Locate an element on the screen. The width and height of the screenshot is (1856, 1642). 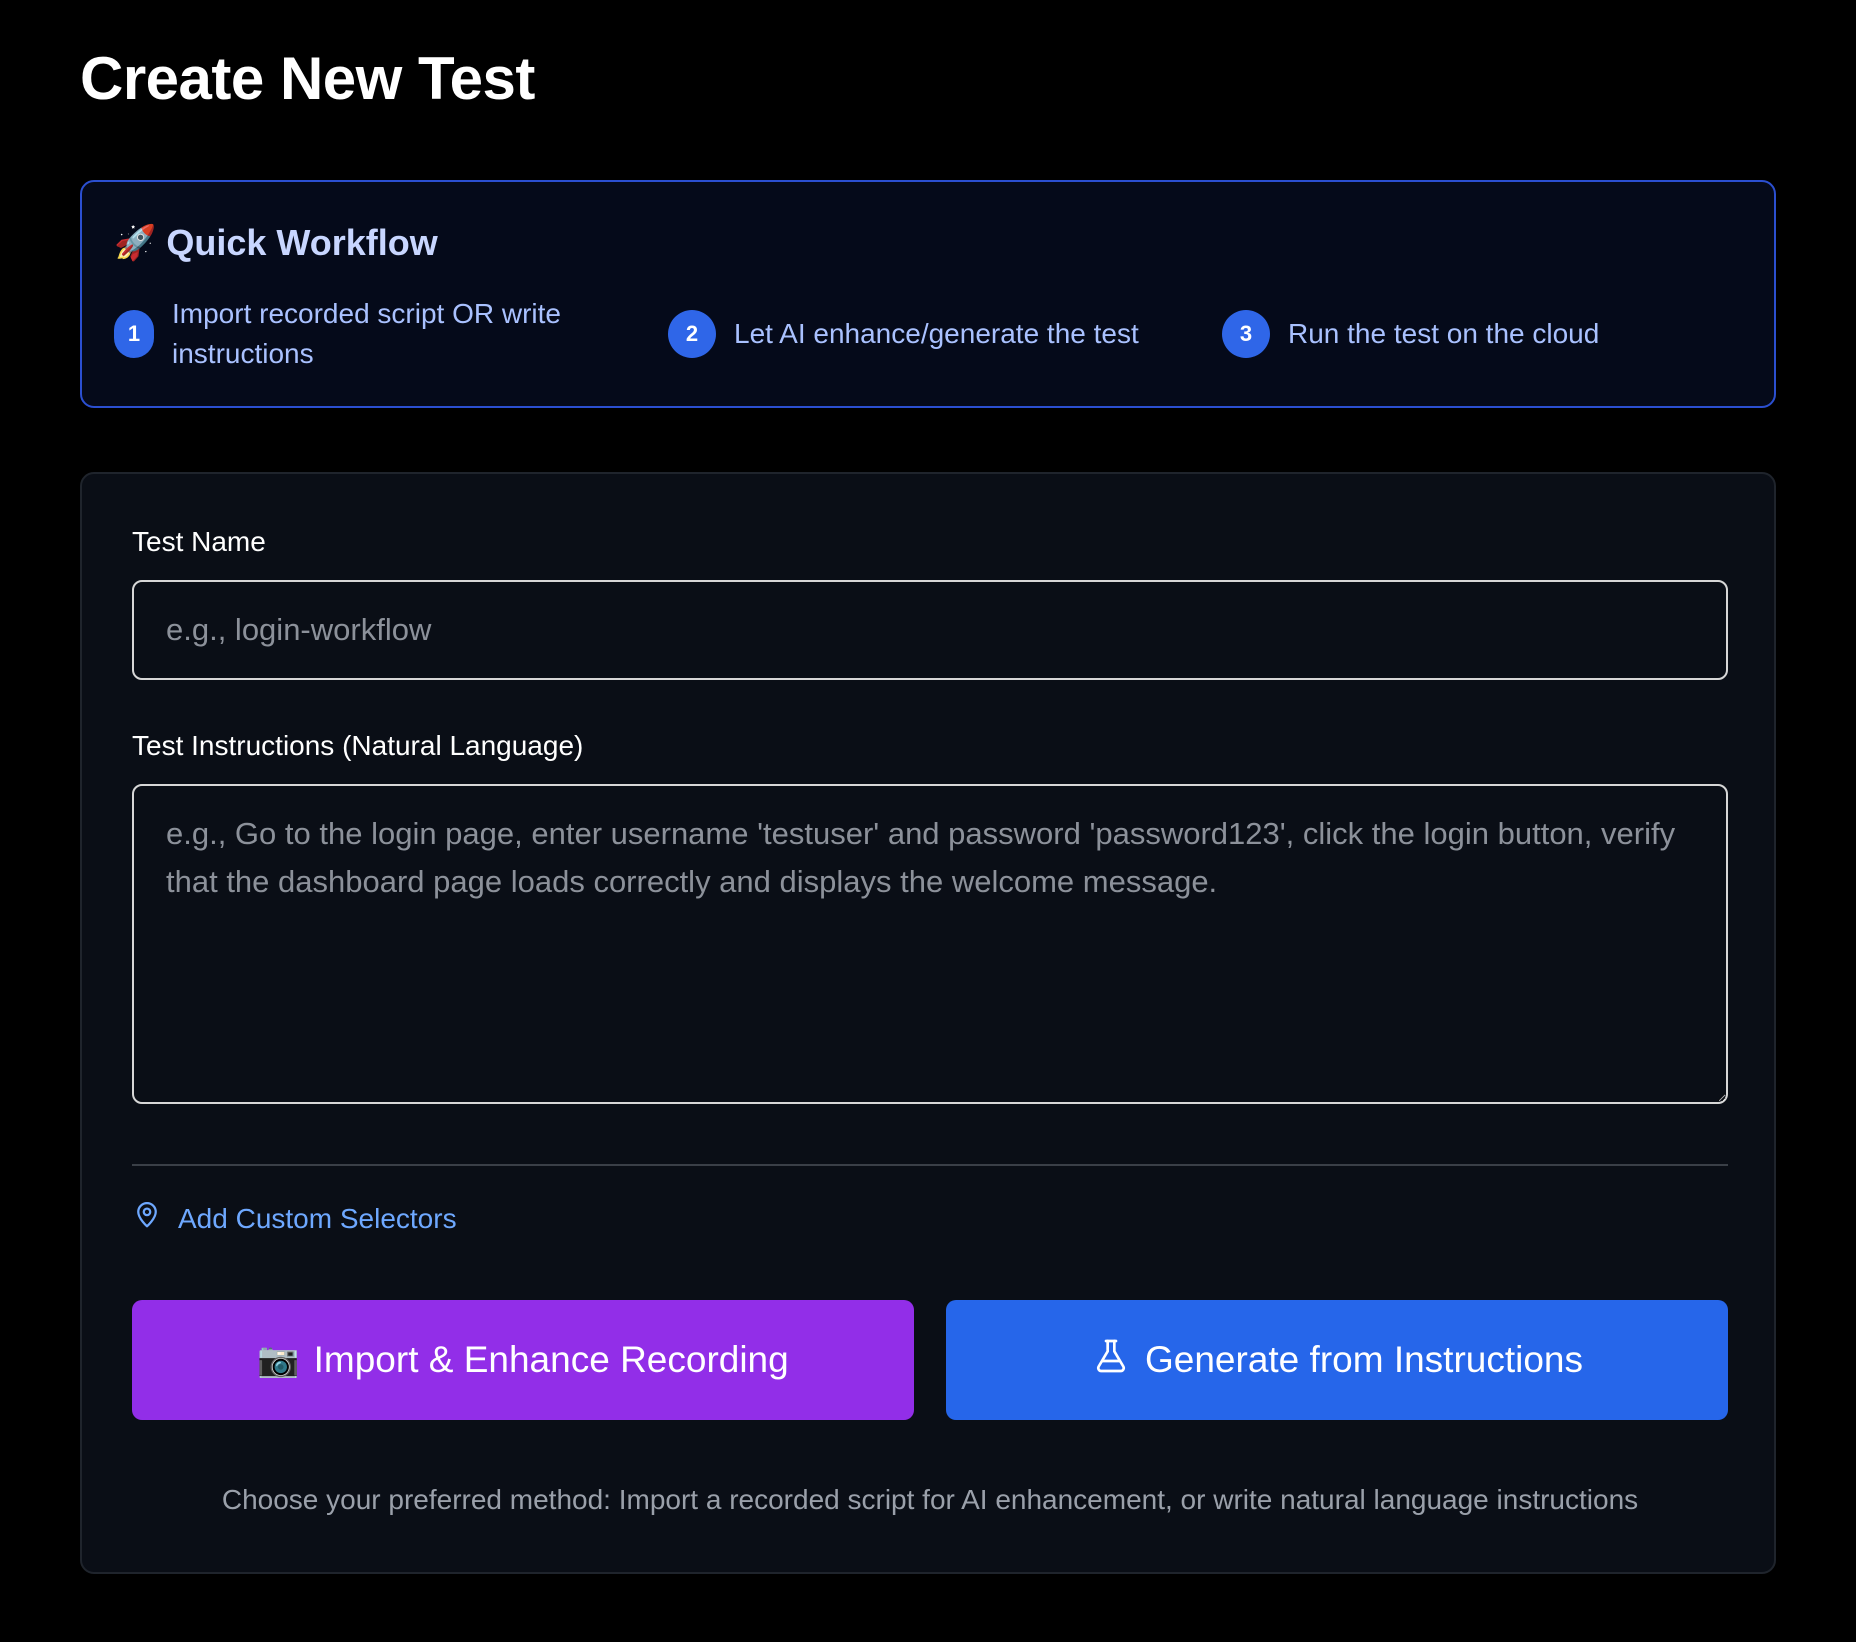
test-name-label: Test Name is located at coordinates (199, 541).